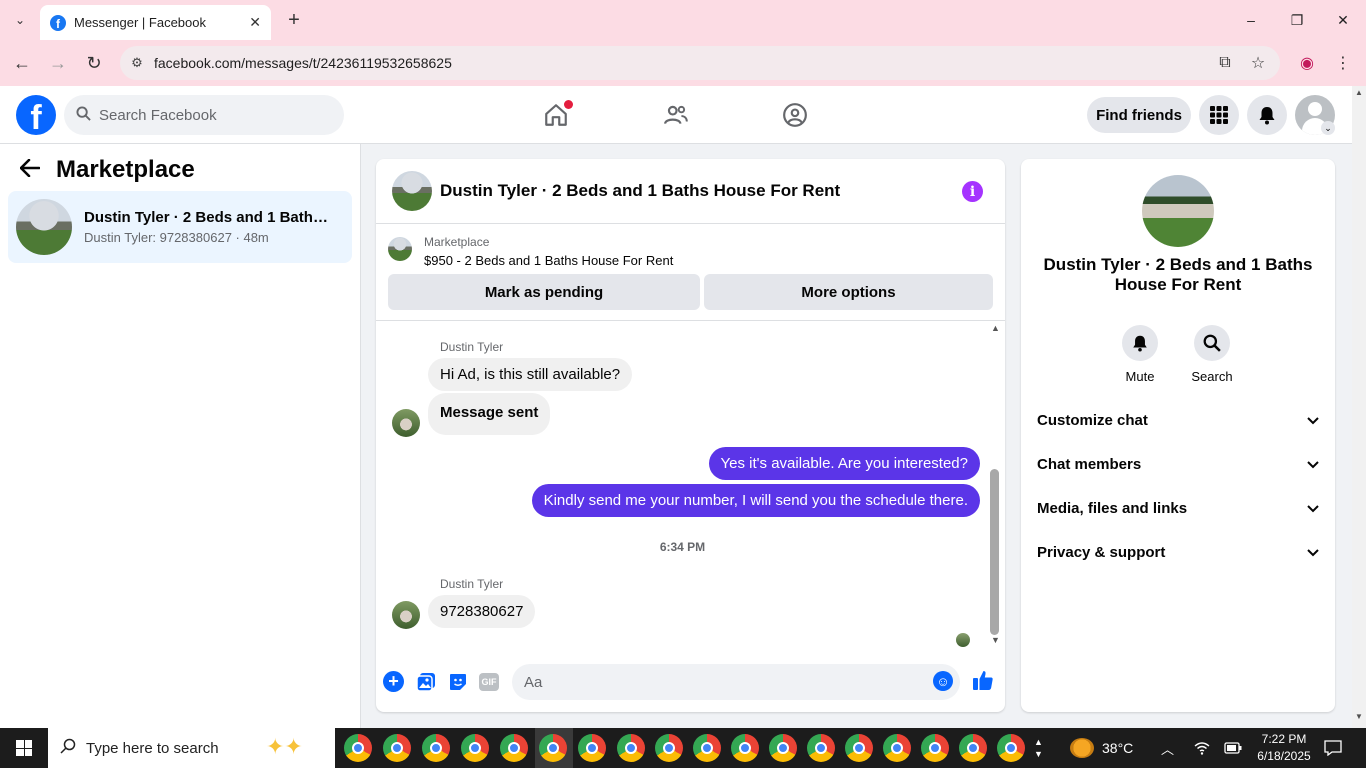 This screenshot has height=768, width=1366. What do you see at coordinates (1101, 748) in the screenshot?
I see `weather-widget: 38°C` at bounding box center [1101, 748].